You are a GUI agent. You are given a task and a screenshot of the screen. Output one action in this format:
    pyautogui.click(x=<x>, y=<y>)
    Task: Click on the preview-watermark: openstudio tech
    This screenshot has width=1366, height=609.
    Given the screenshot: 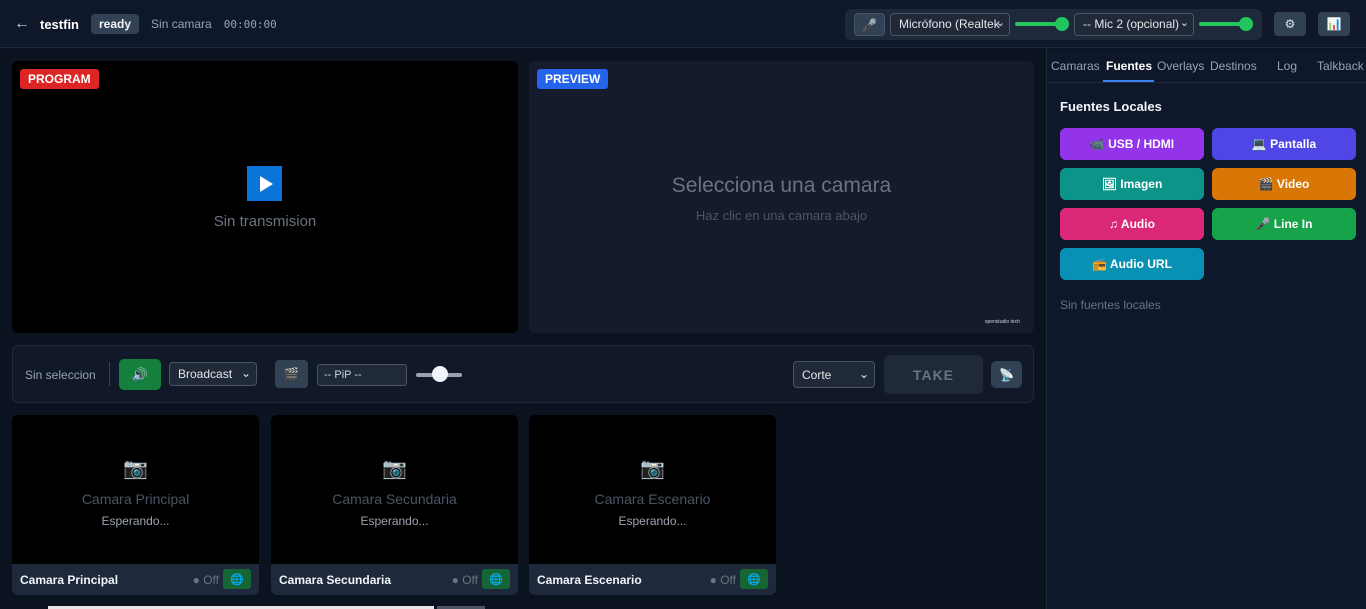 What is the action you would take?
    pyautogui.click(x=1002, y=322)
    